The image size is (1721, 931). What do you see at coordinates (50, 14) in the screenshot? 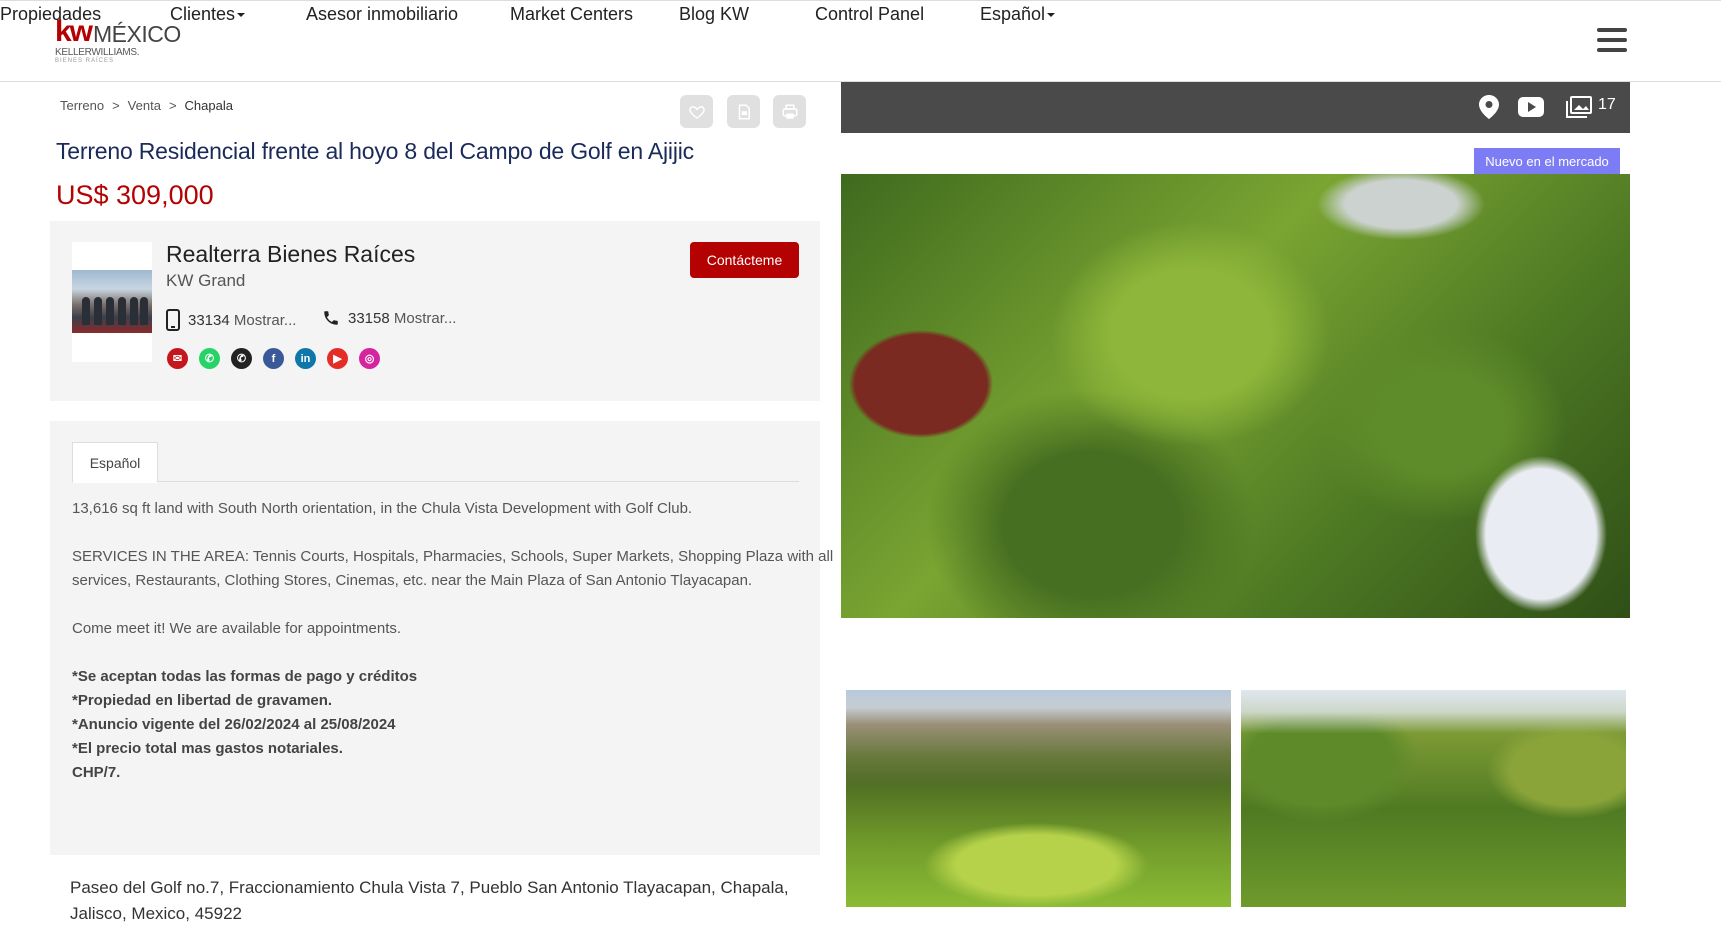
I see `nav-item-propiedades: Propiedades` at bounding box center [50, 14].